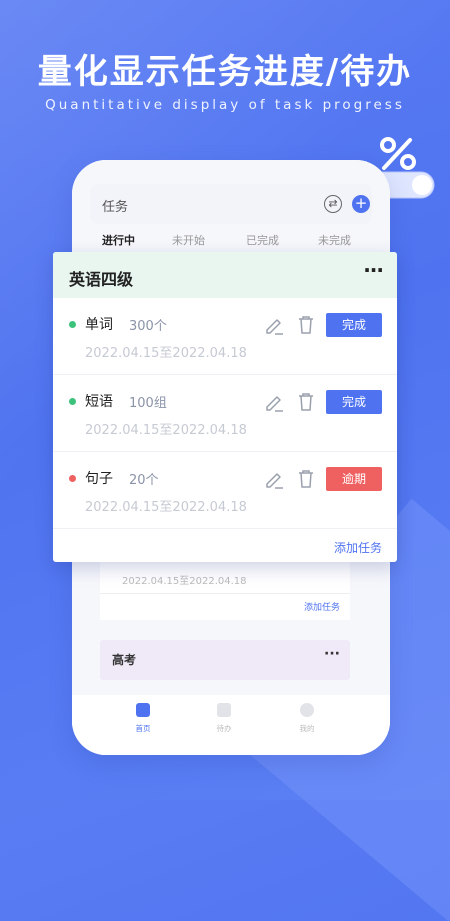  I want to click on nav-label: 我的, so click(307, 728).